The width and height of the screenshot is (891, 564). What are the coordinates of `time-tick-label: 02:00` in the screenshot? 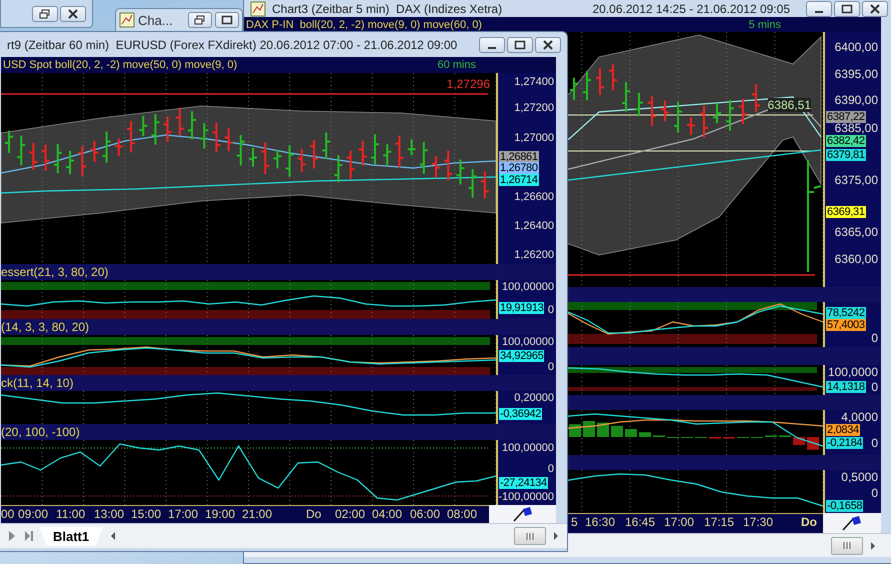 It's located at (350, 514).